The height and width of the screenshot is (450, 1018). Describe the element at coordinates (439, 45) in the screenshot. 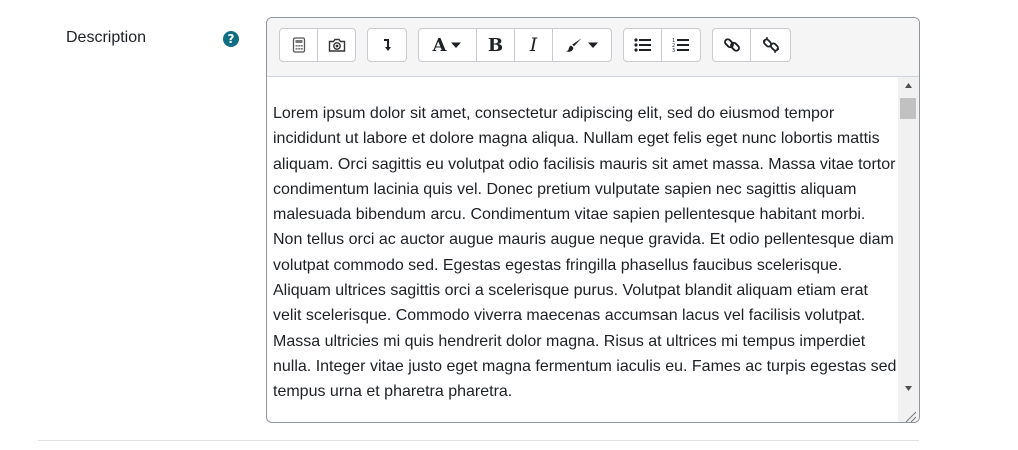

I see `font-size-icon: A` at that location.